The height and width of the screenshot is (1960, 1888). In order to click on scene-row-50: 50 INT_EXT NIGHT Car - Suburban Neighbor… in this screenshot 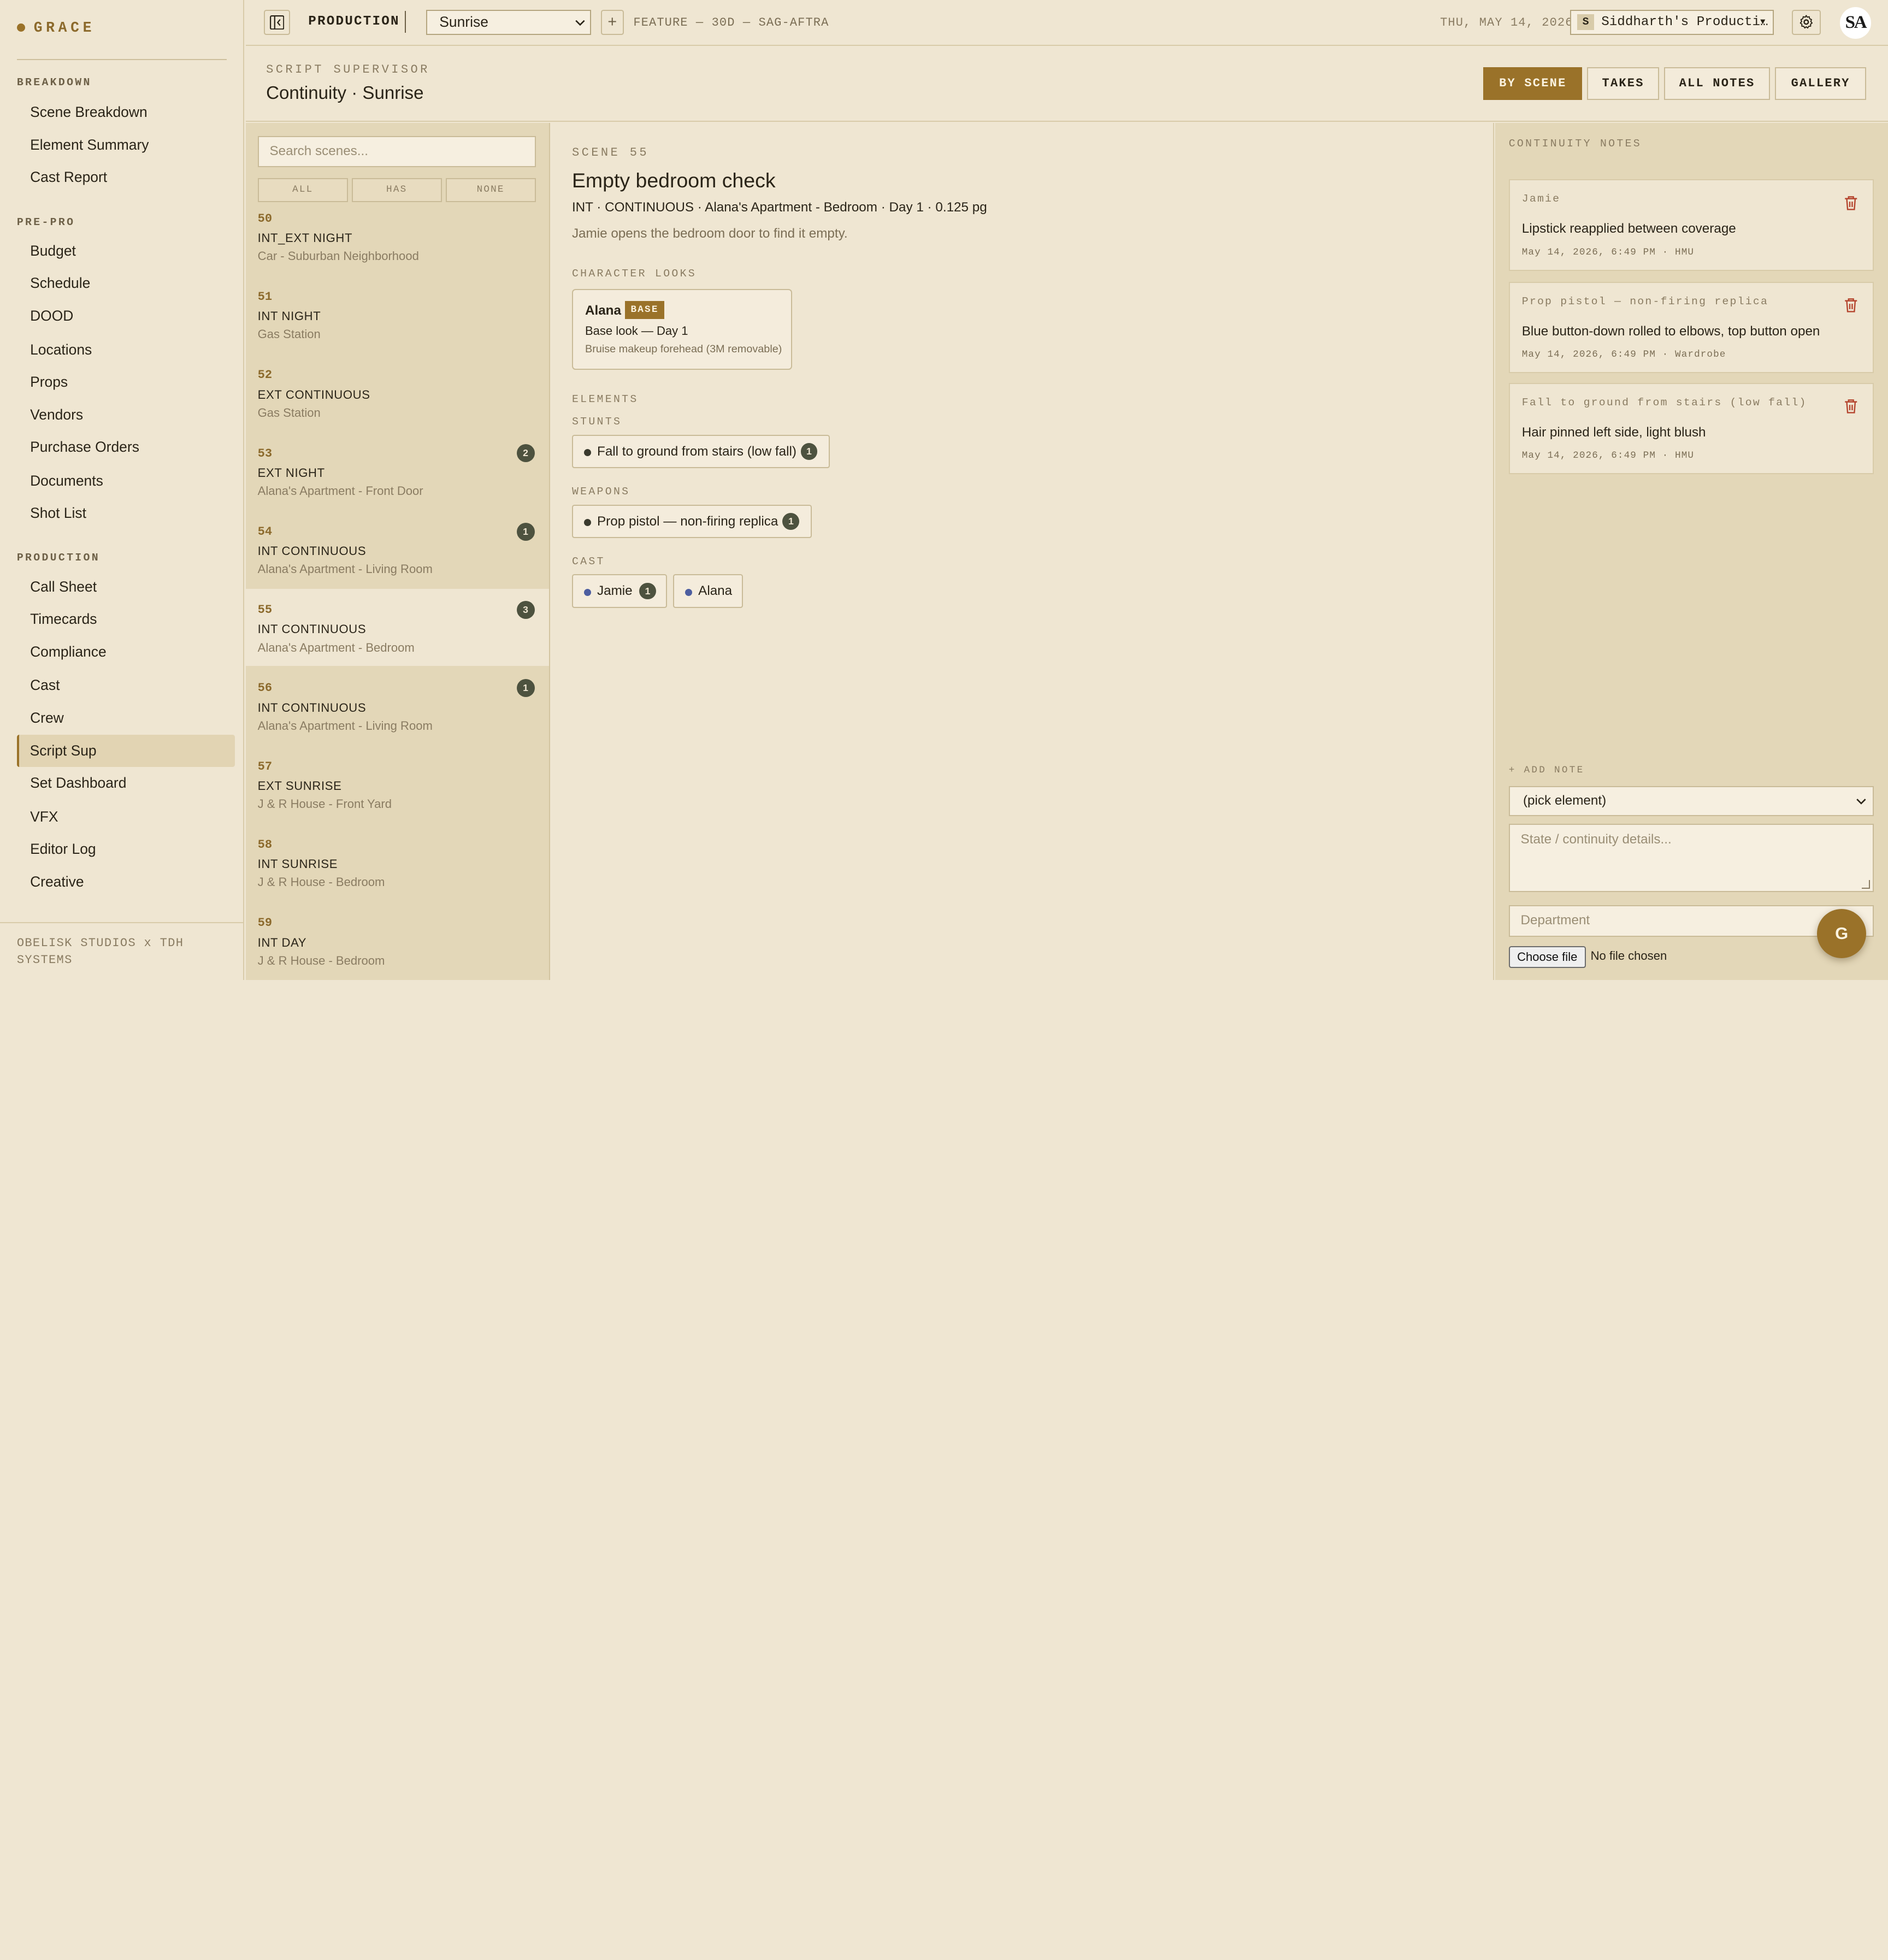, I will do `click(397, 243)`.